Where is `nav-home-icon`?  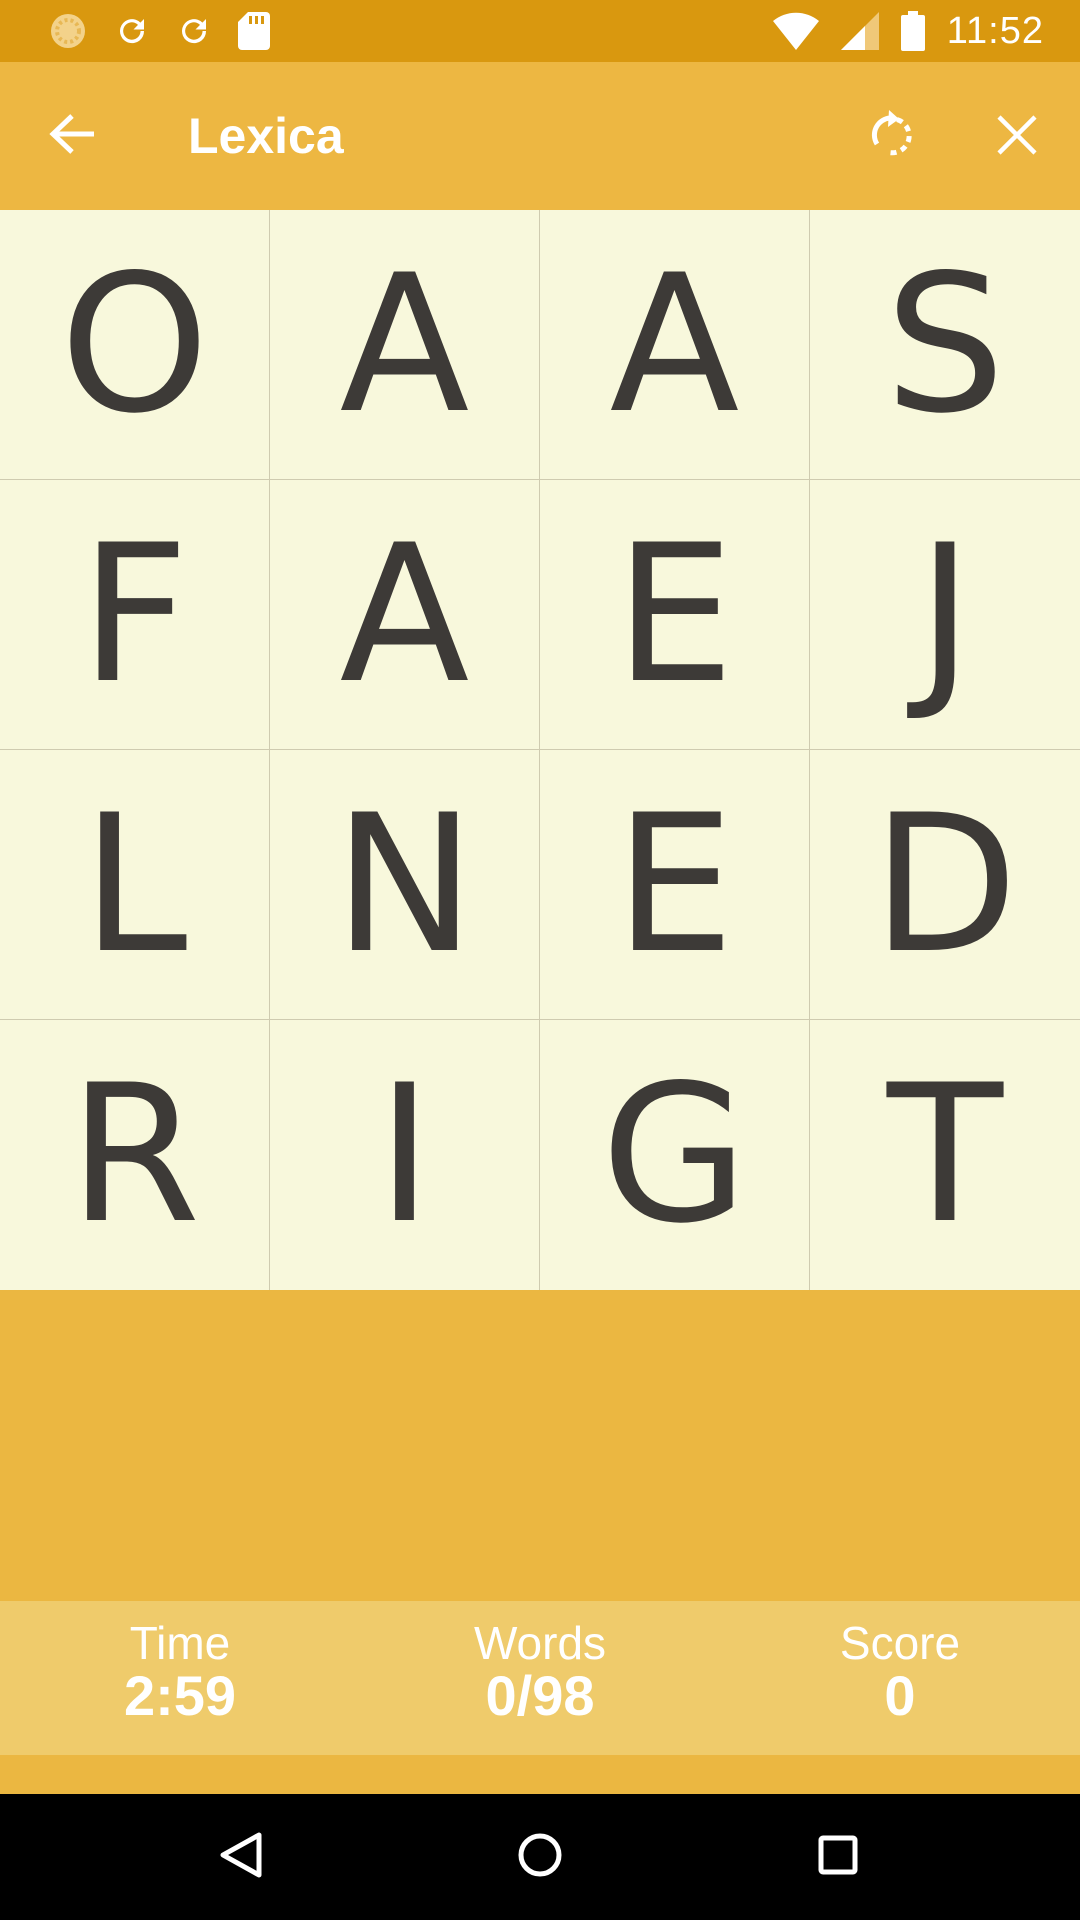
nav-home-icon is located at coordinates (540, 1857).